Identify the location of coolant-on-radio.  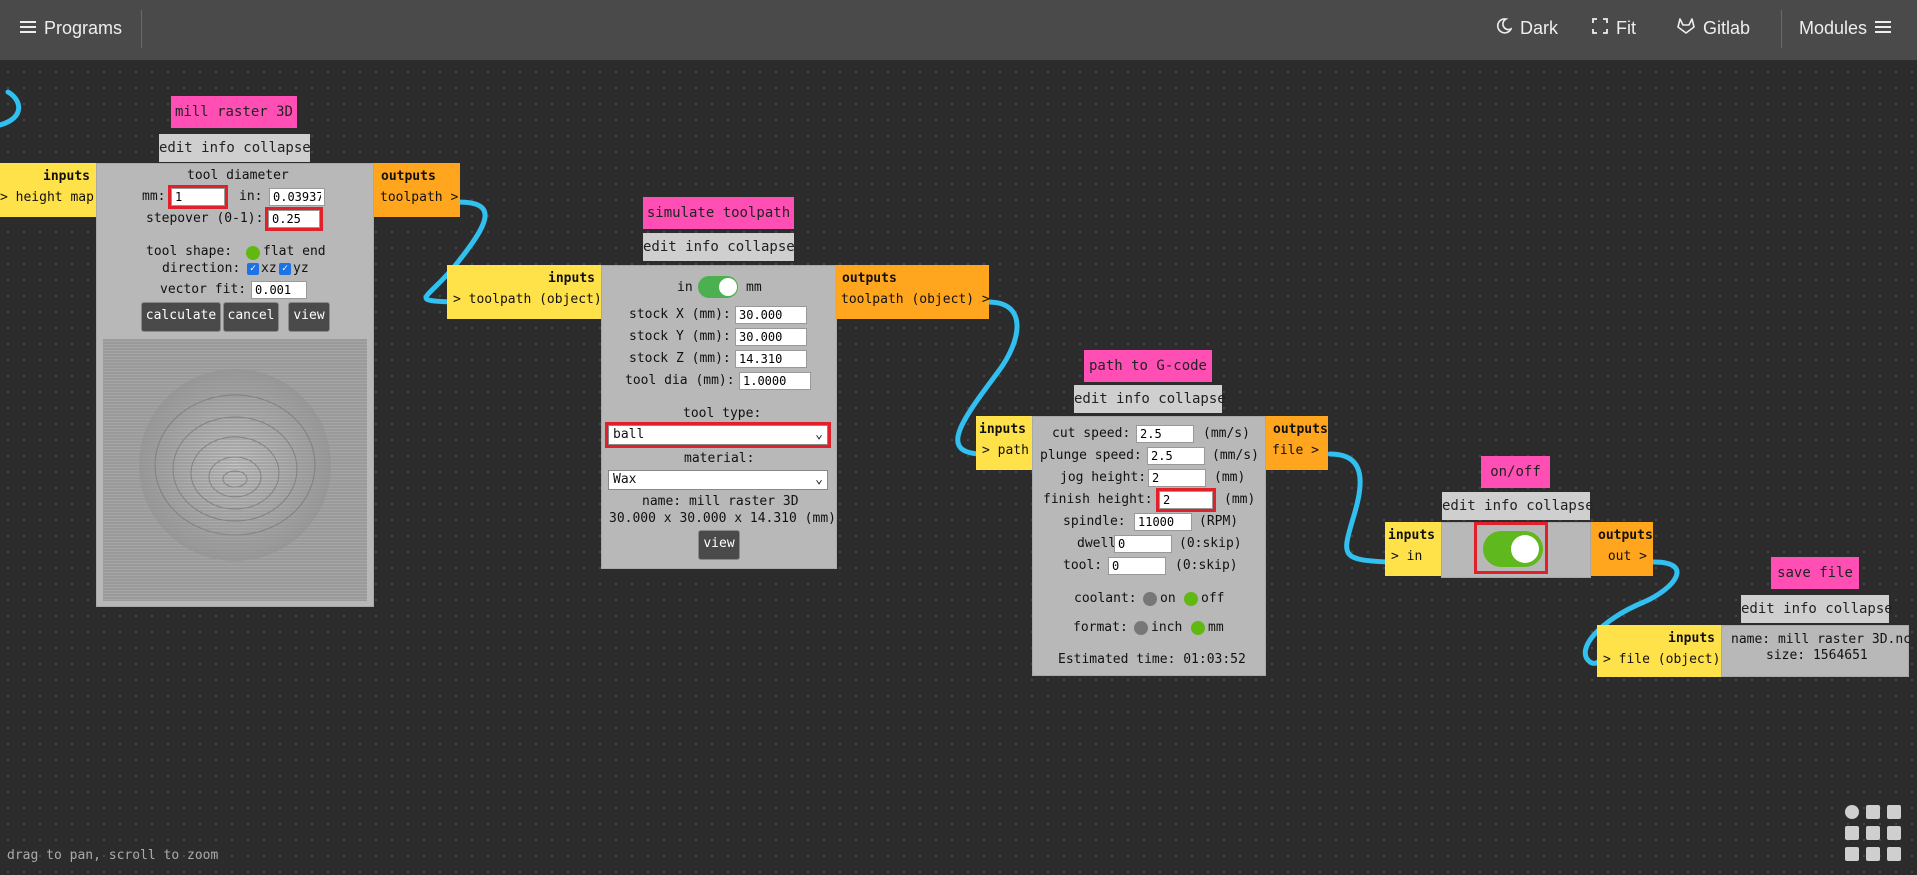
(1150, 599).